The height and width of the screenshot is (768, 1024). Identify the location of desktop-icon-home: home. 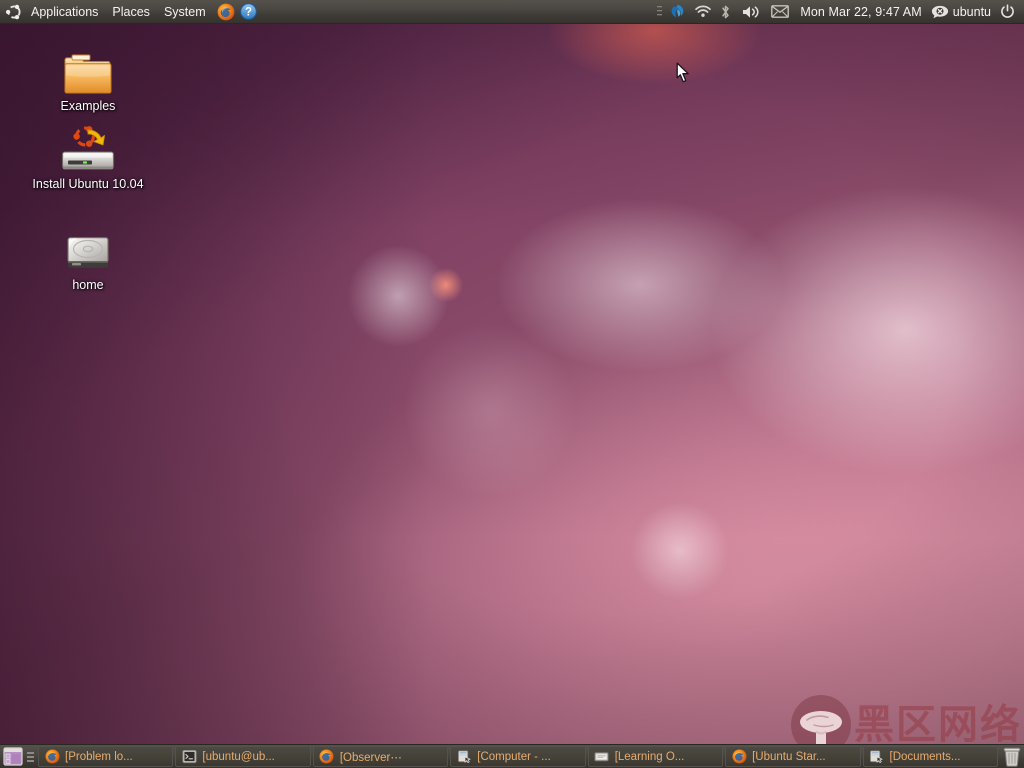
(88, 258).